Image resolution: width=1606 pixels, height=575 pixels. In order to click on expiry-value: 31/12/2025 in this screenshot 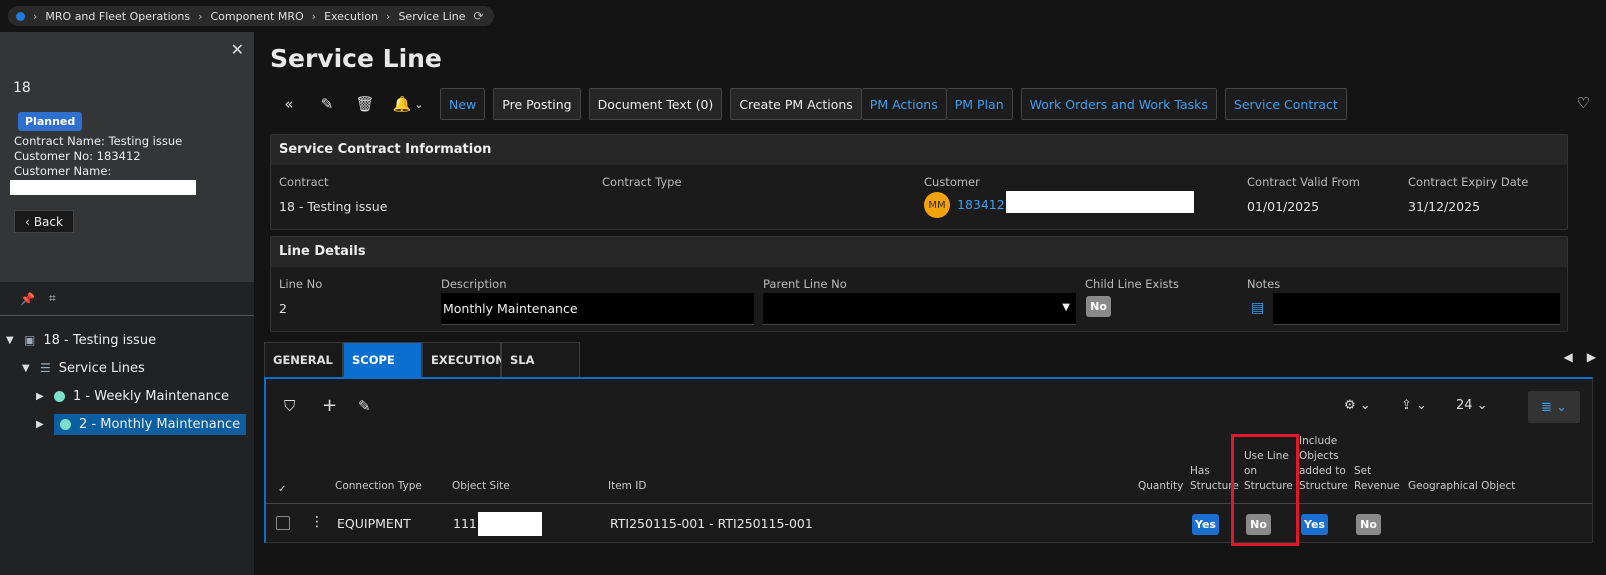, I will do `click(1444, 206)`.